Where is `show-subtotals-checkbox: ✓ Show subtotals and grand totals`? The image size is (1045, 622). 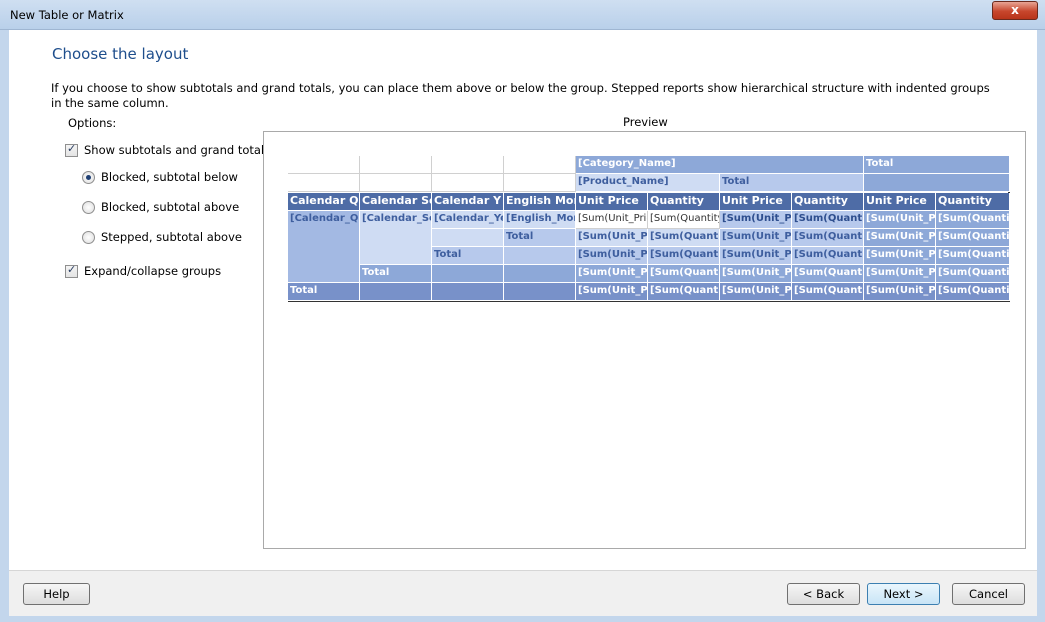 show-subtotals-checkbox: ✓ Show subtotals and grand totals is located at coordinates (168, 149).